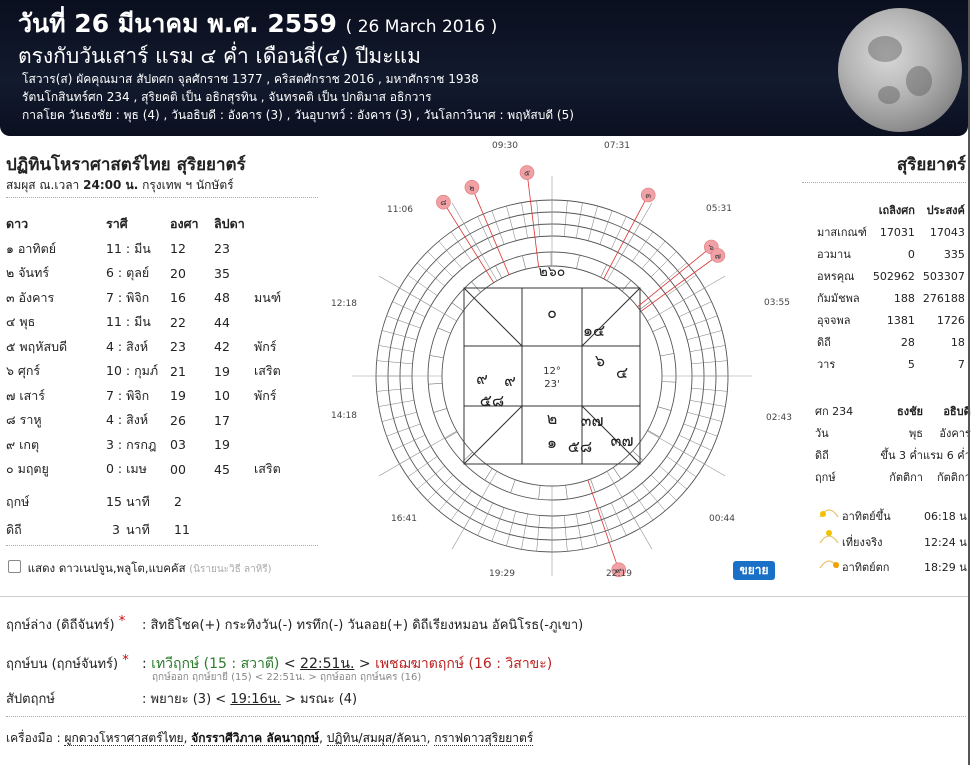  Describe the element at coordinates (178, 273) in the screenshot. I see `planet-deg: 20` at that location.